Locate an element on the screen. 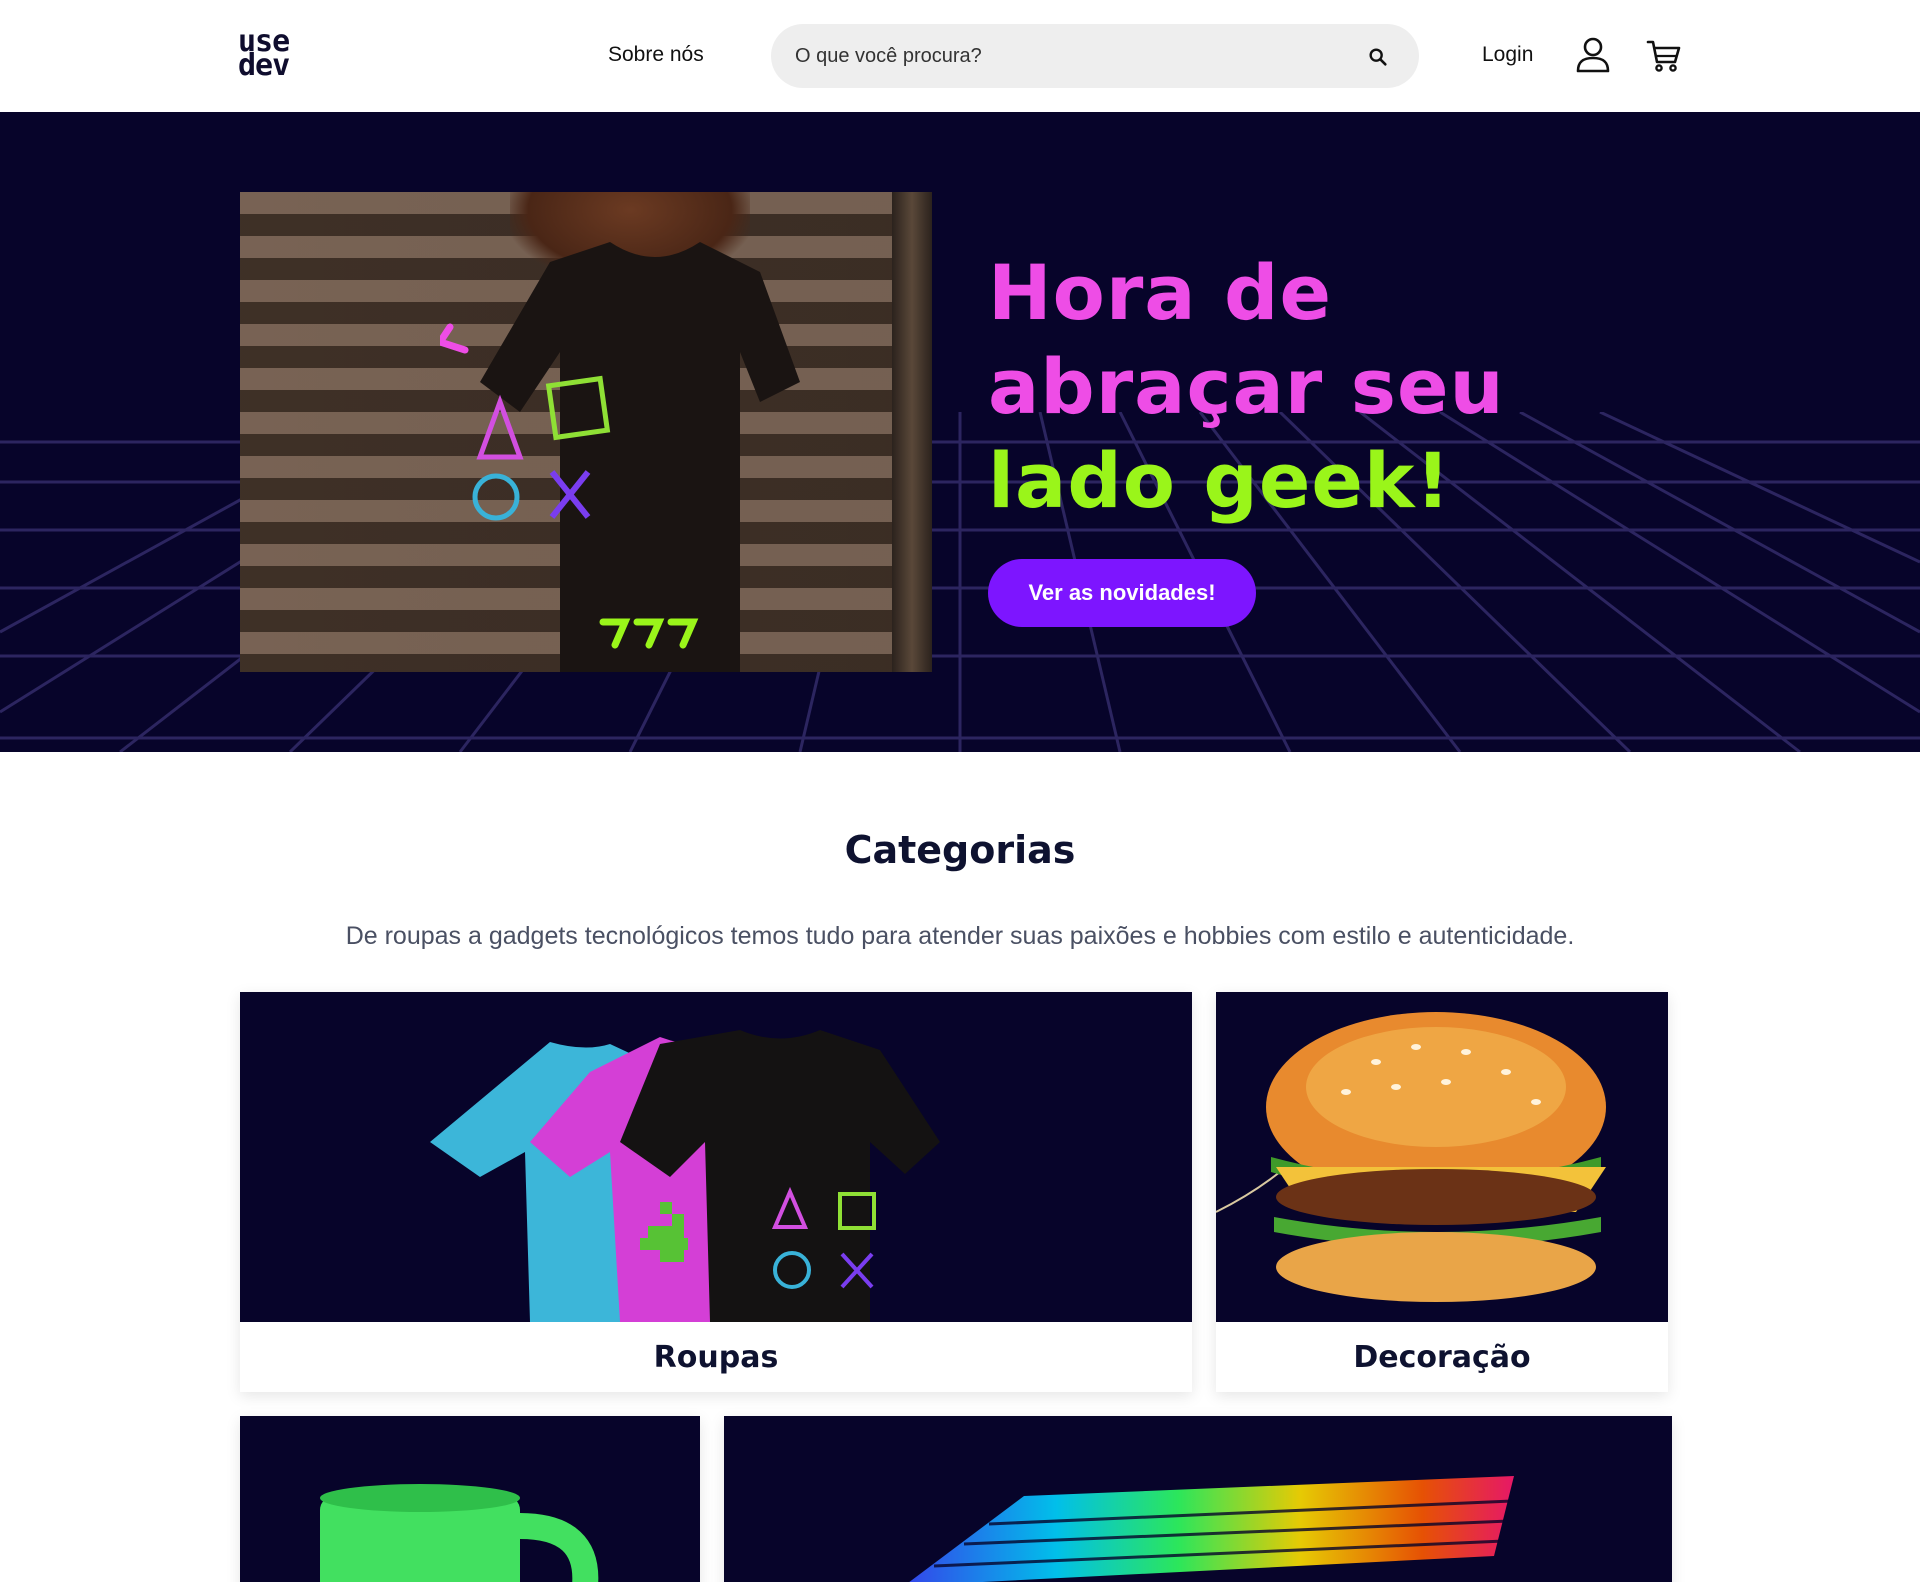 This screenshot has width=1920, height=1582. mug-image is located at coordinates (470, 1499).